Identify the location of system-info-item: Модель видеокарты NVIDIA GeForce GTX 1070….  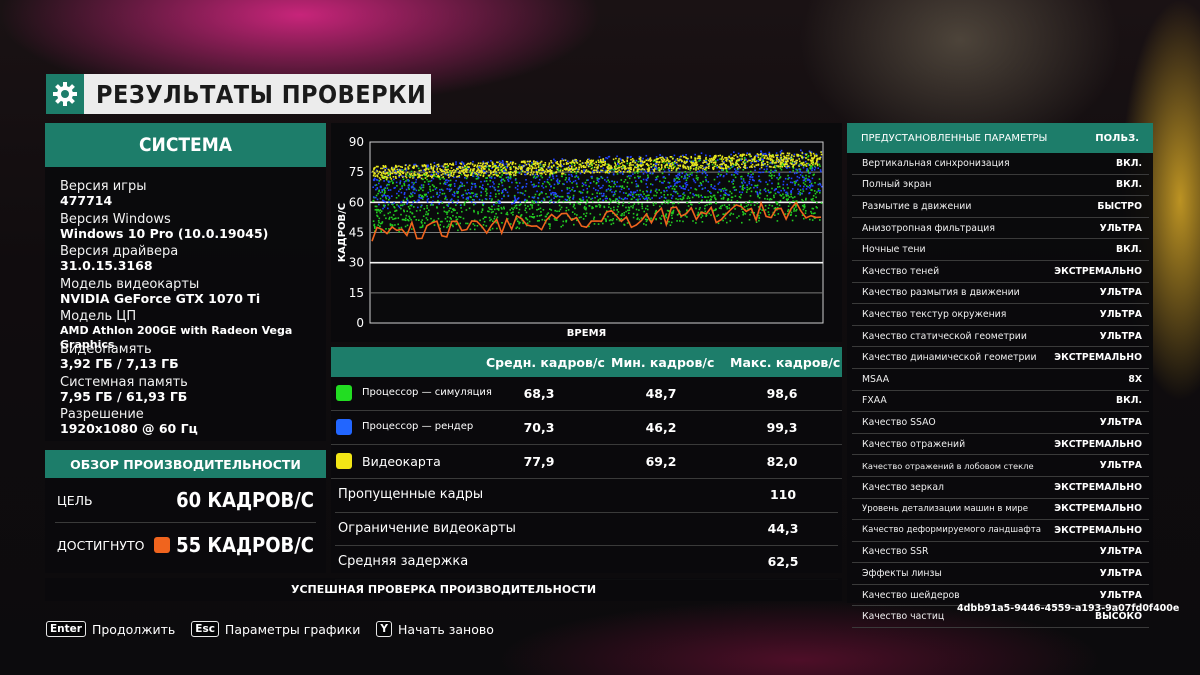
(193, 293).